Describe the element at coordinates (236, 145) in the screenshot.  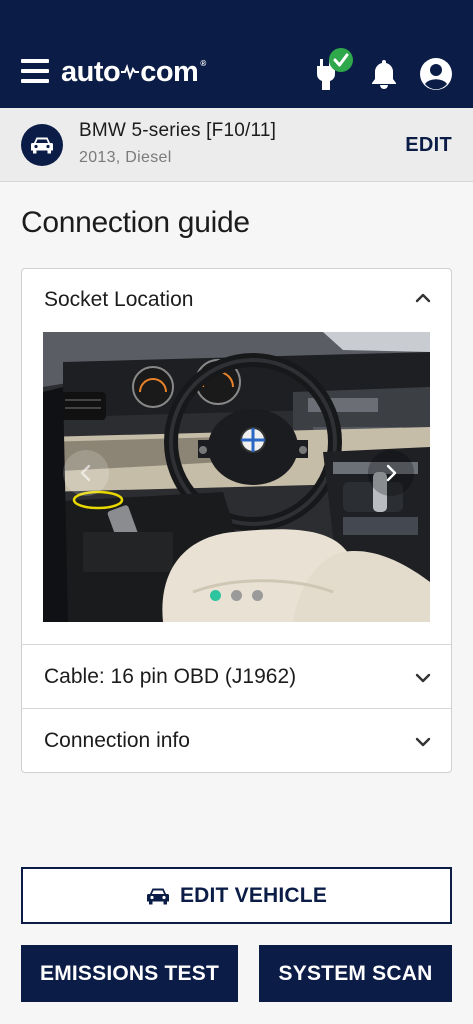
I see `selected-vehicle-bar: BMW 5-series [F10/11] 2013, Diesel EDIT` at that location.